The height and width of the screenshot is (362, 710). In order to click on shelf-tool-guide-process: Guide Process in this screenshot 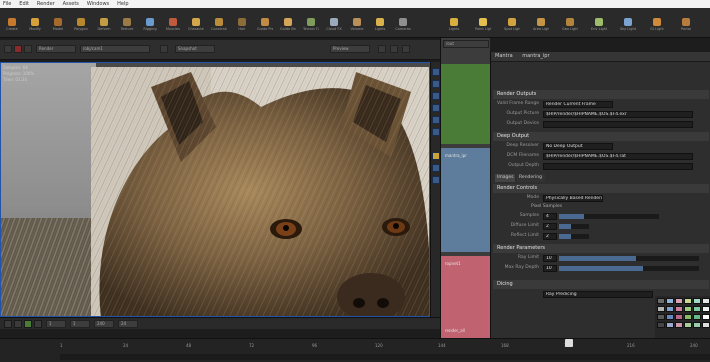, I will do `click(265, 25)`.